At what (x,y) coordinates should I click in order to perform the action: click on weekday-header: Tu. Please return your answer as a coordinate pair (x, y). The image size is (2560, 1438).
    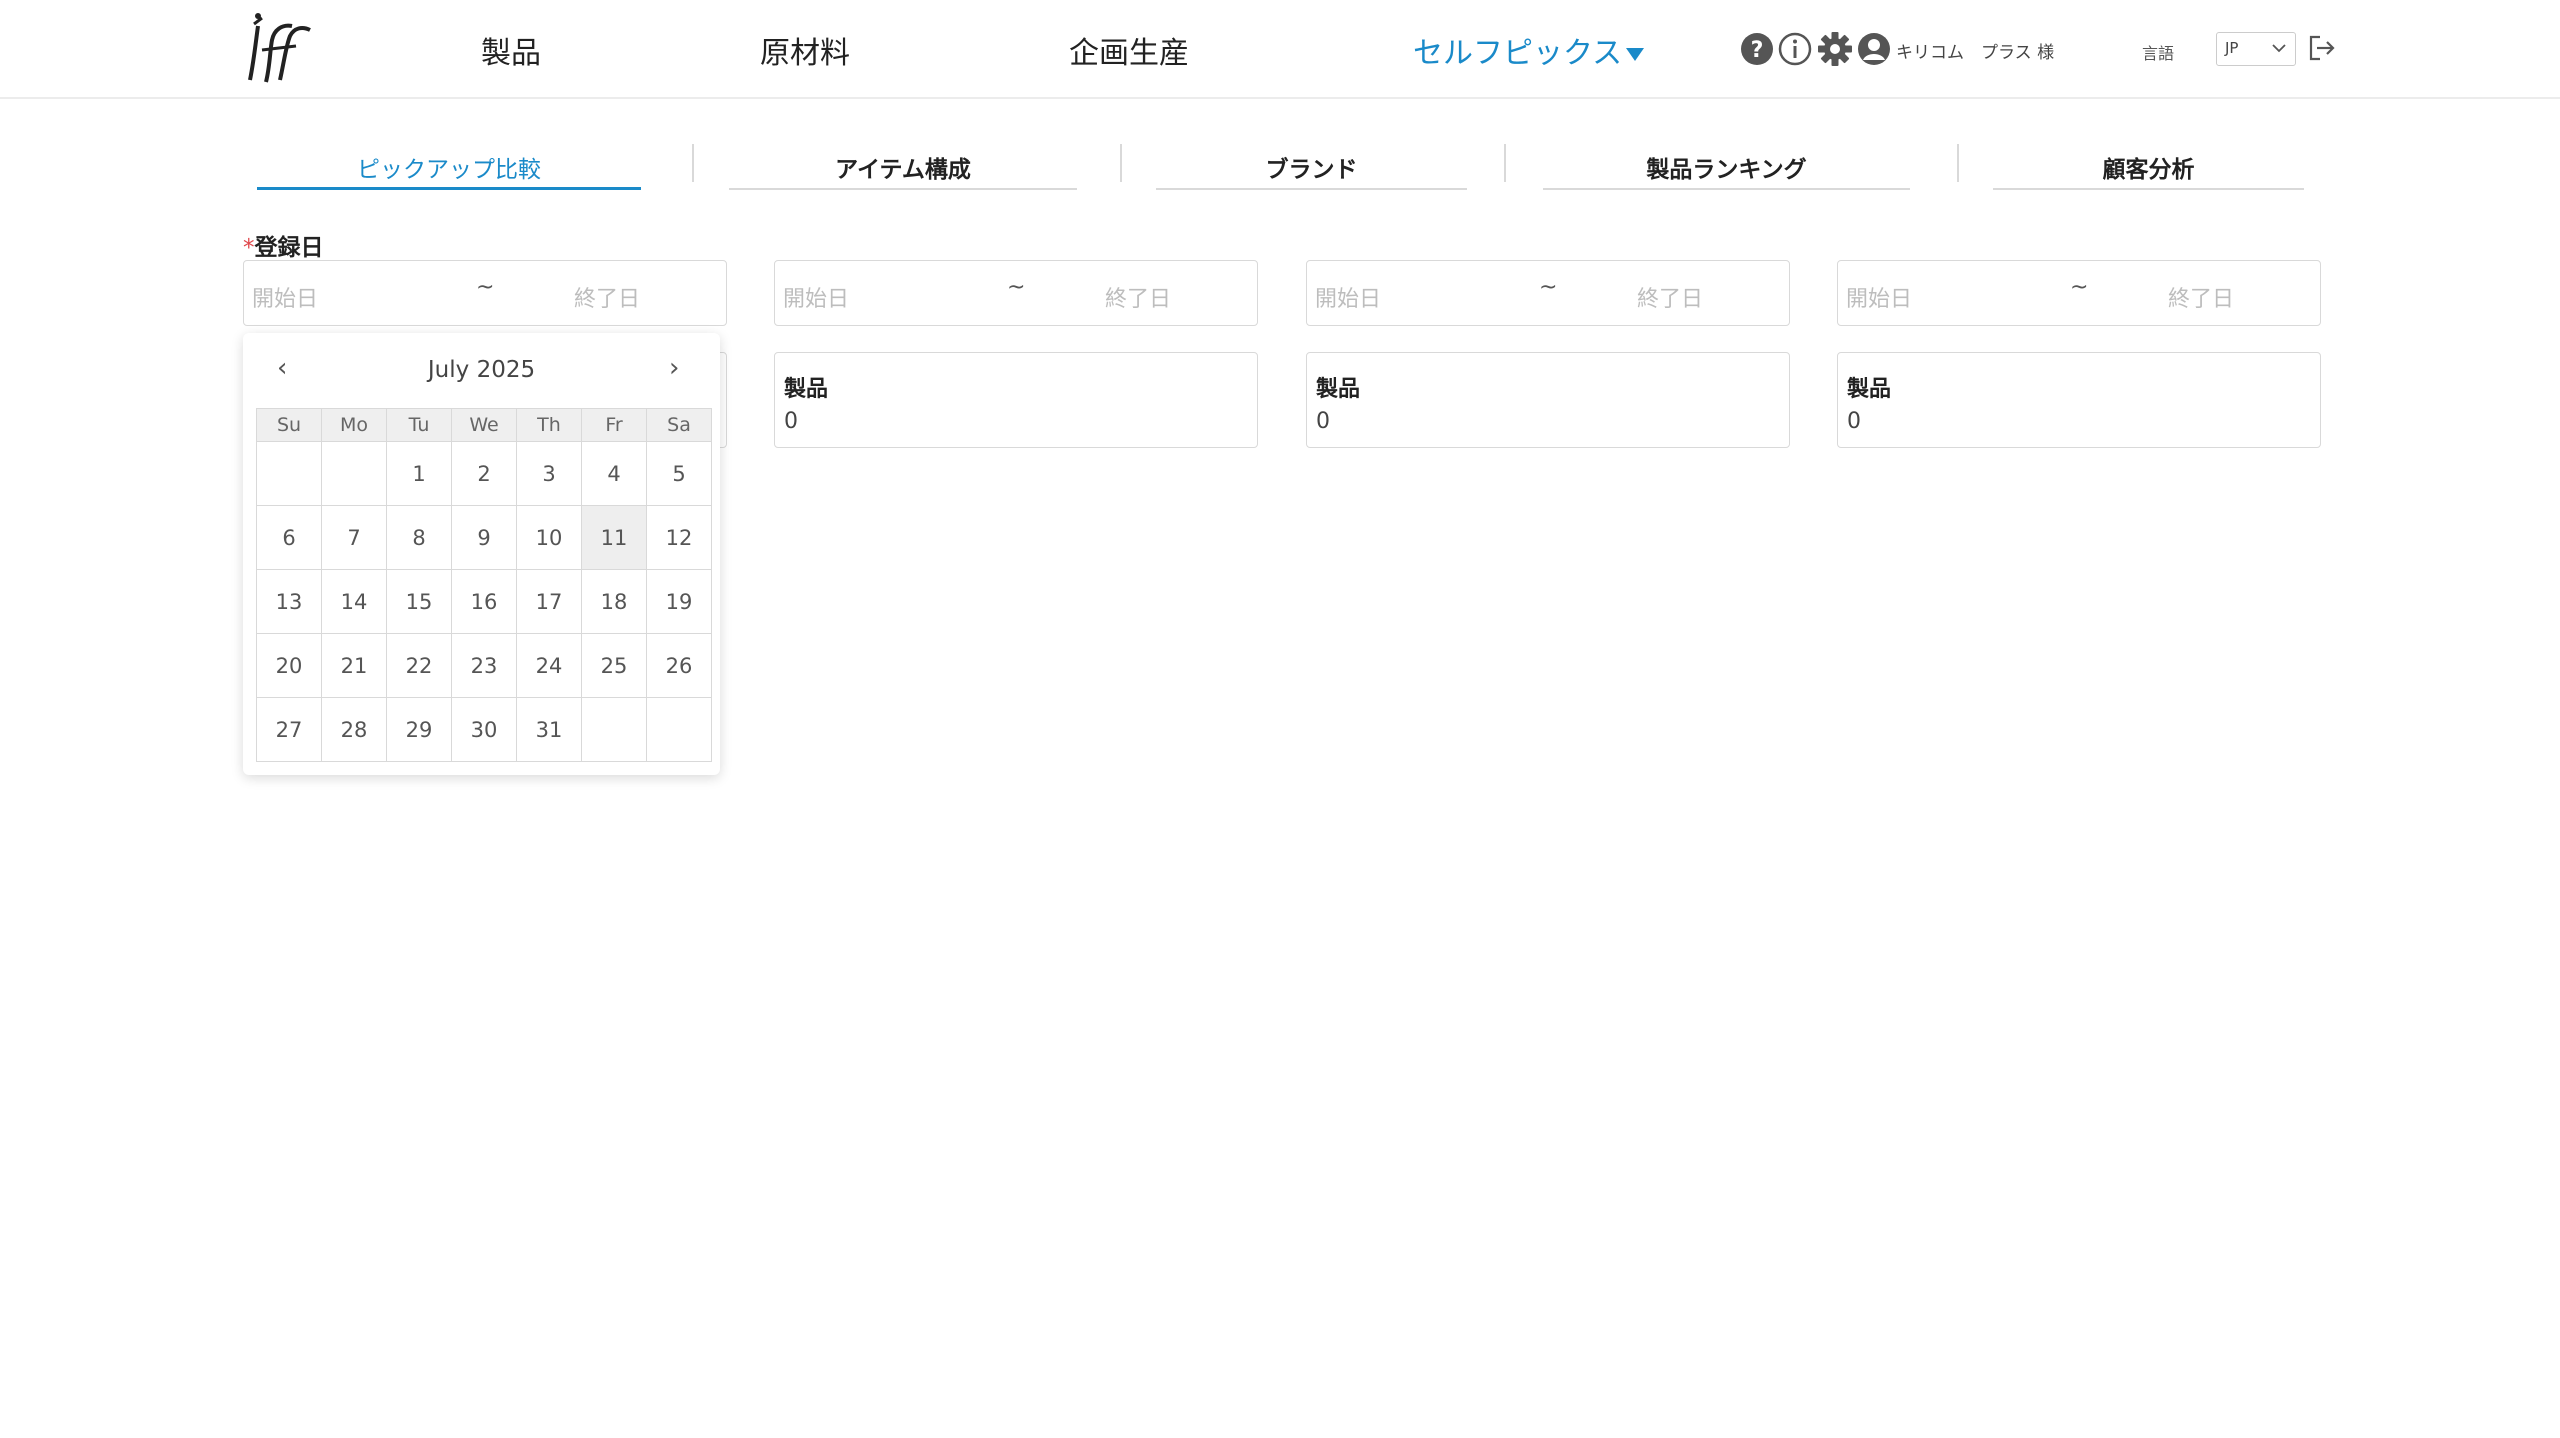
    Looking at the image, I should click on (419, 425).